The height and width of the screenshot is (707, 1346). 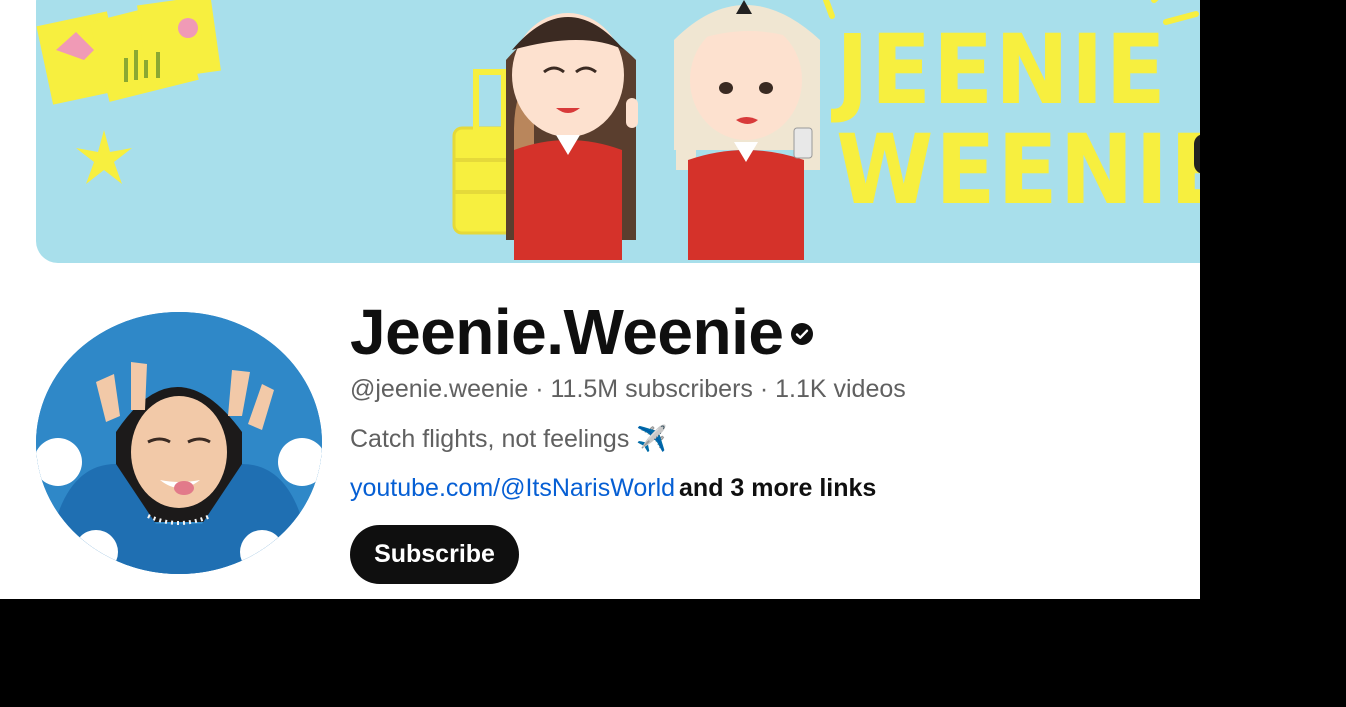 I want to click on more-links-button: and 3 more links, so click(x=777, y=488).